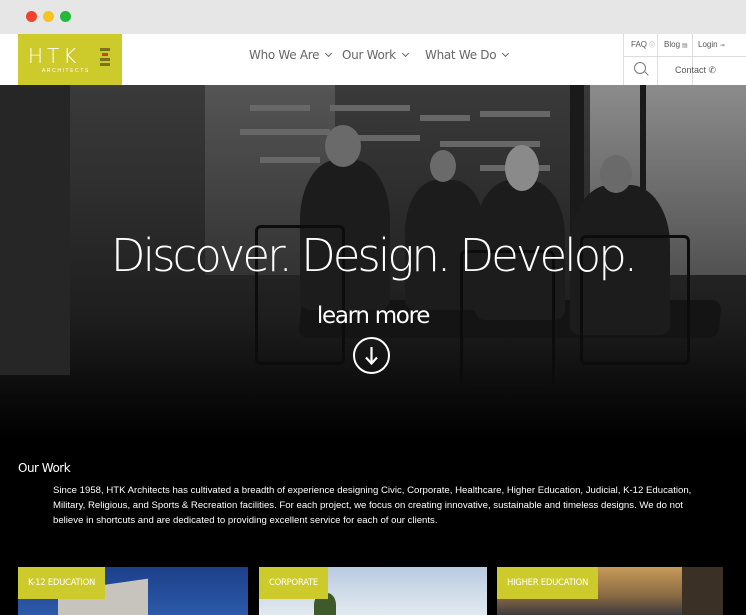 The height and width of the screenshot is (615, 746). I want to click on blog-label: Blog, so click(672, 44).